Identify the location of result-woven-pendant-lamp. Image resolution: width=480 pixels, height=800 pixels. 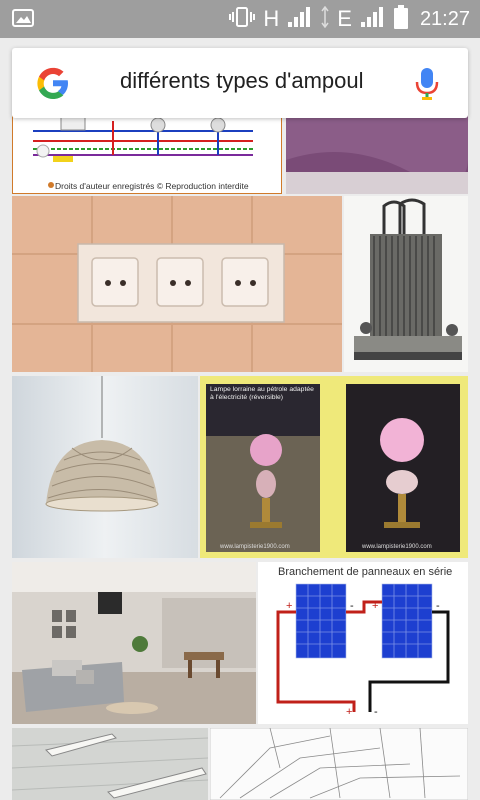
(105, 467).